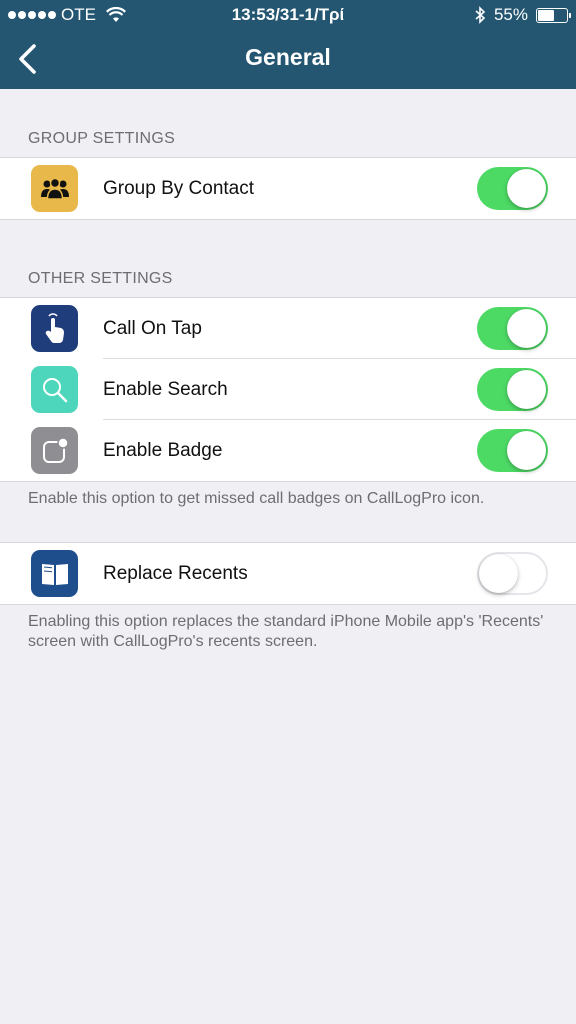 Image resolution: width=576 pixels, height=1024 pixels. I want to click on enable-badge-toggle, so click(512, 450).